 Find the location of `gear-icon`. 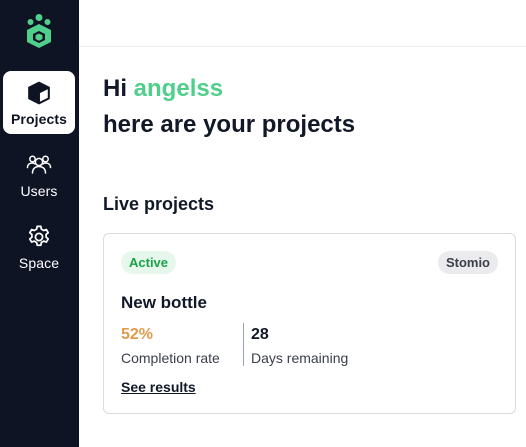

gear-icon is located at coordinates (39, 236).